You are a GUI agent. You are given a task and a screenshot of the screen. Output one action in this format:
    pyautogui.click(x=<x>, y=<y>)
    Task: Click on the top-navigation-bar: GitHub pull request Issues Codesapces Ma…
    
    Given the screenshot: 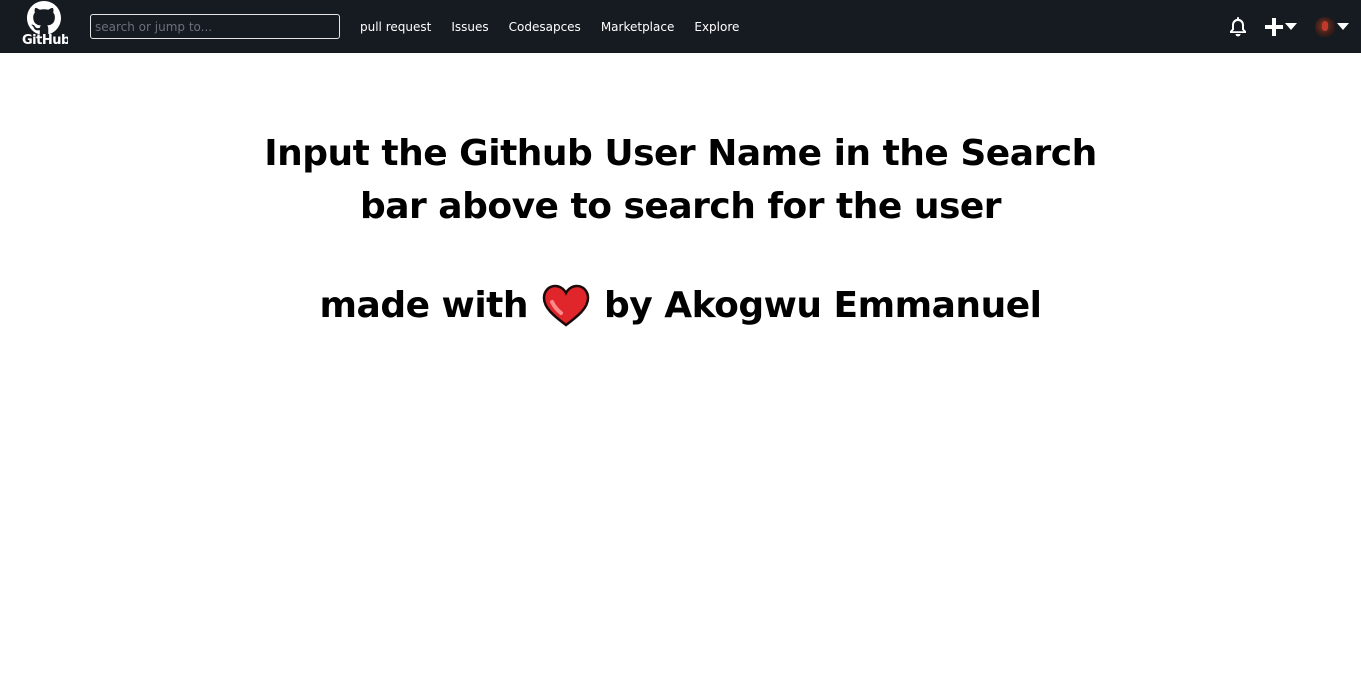 What is the action you would take?
    pyautogui.click(x=680, y=26)
    